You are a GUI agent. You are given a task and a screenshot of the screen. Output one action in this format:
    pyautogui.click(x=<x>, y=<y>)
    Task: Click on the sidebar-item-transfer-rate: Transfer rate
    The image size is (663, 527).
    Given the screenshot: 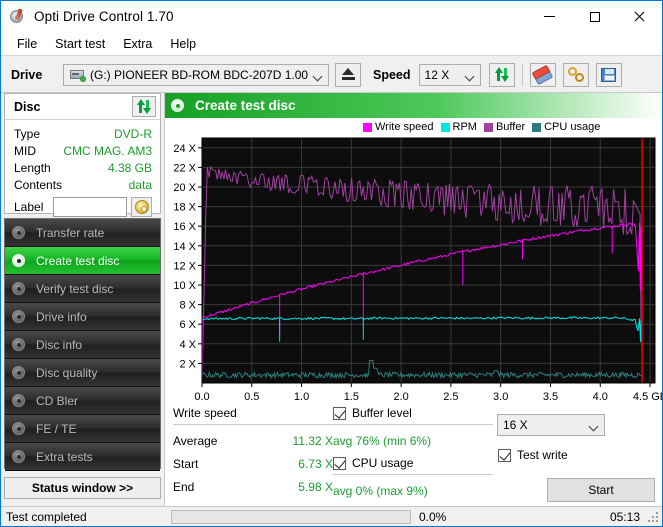 What is the action you would take?
    pyautogui.click(x=82, y=233)
    